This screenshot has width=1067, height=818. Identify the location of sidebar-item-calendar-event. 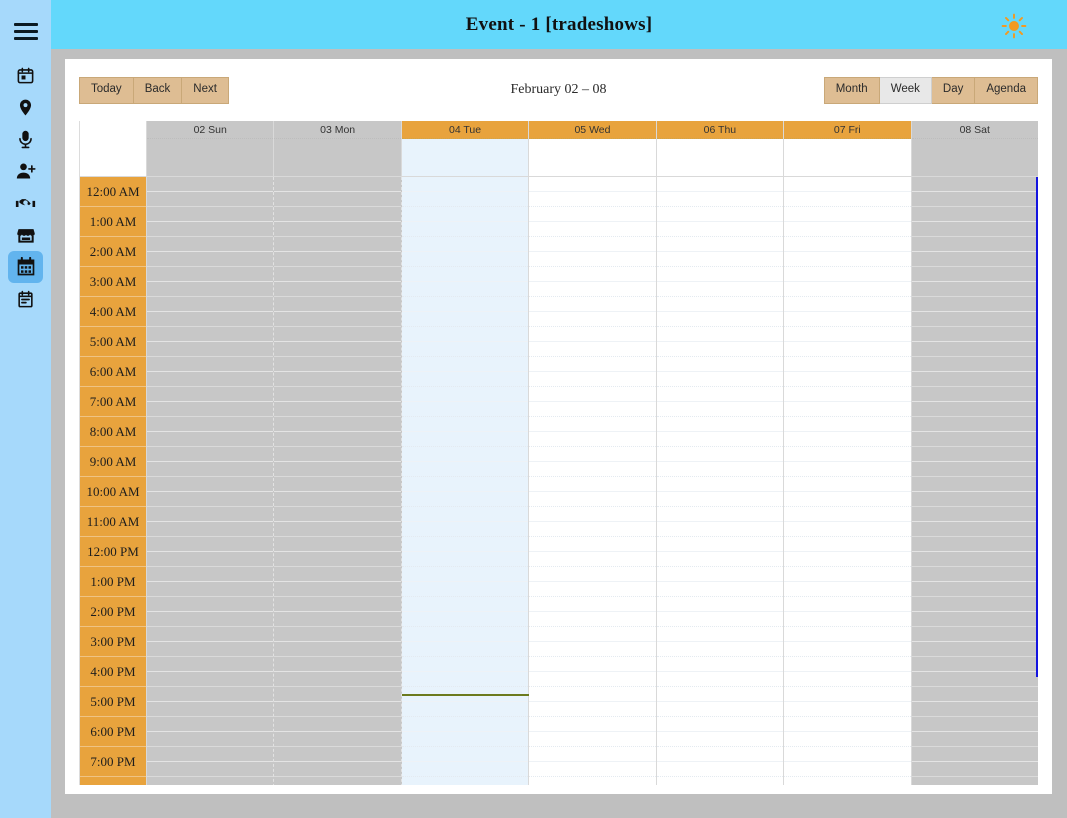
(25, 75).